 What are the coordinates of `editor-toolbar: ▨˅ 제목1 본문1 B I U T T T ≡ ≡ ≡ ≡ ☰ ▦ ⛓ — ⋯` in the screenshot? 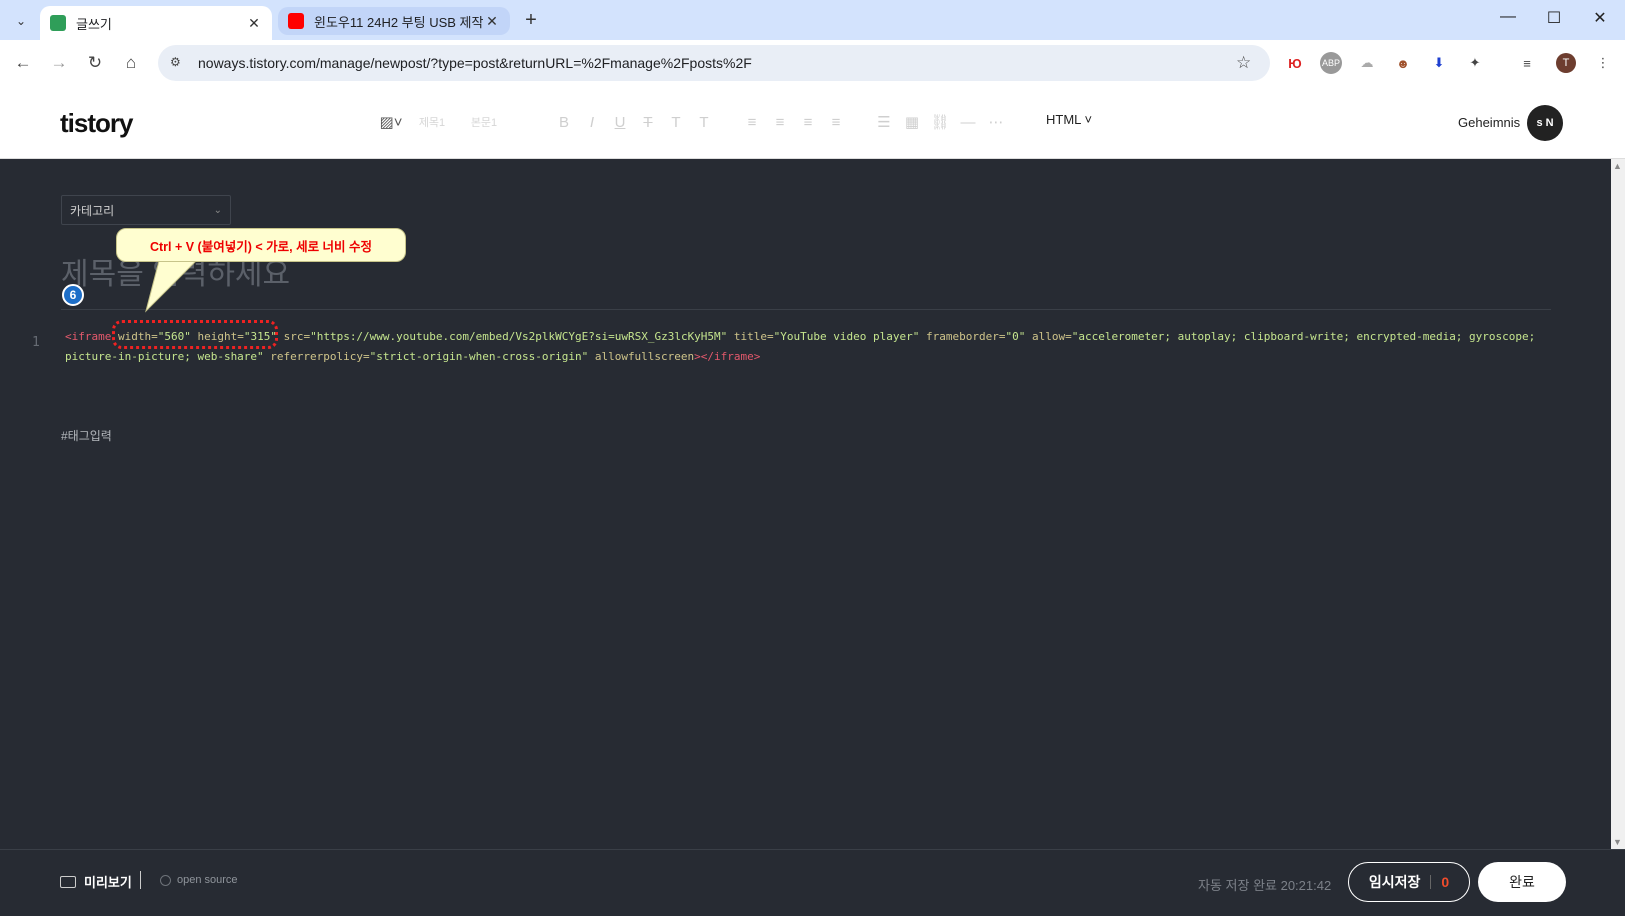 It's located at (693, 122).